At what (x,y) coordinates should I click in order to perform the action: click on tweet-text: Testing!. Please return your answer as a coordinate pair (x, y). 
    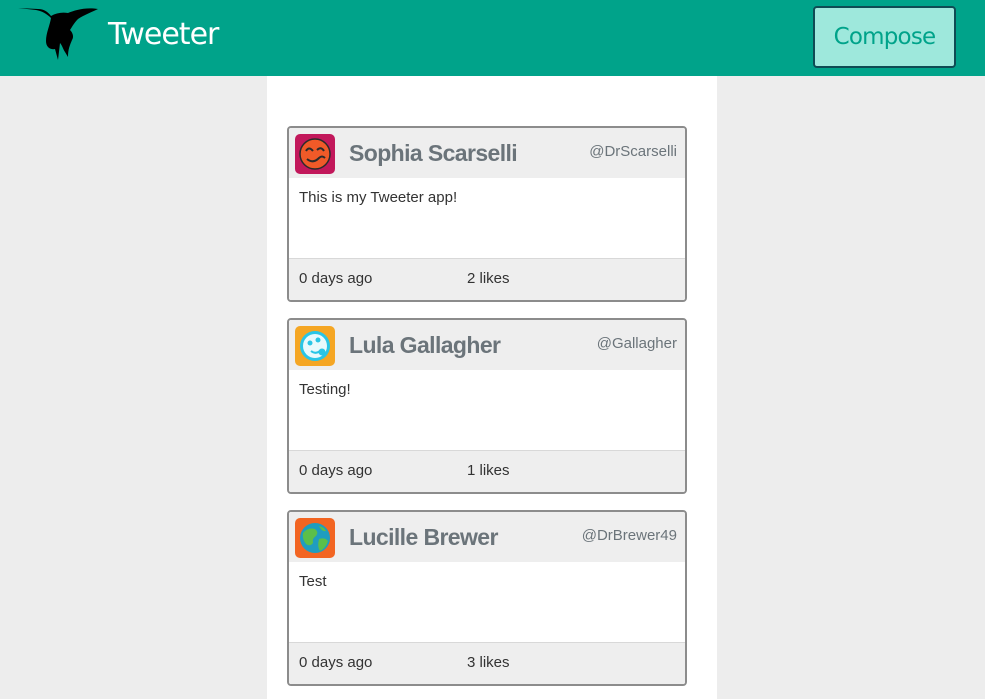
    Looking at the image, I should click on (325, 389).